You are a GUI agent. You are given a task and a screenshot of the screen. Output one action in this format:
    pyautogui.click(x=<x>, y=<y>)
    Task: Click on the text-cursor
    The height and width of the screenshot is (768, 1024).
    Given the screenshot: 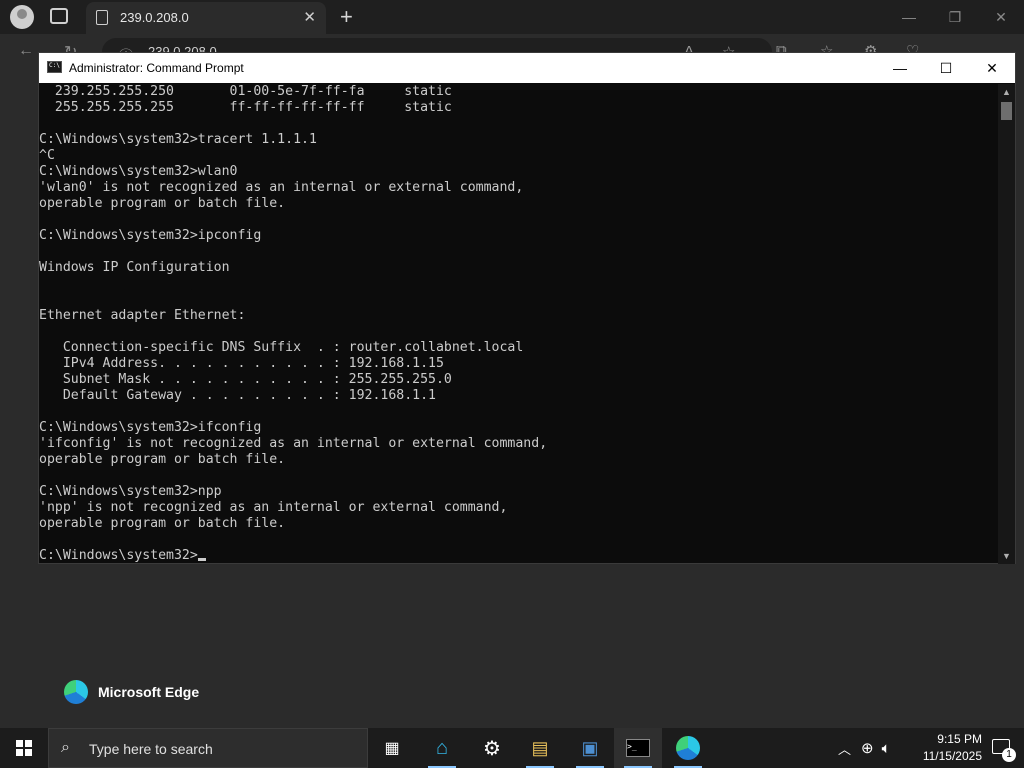 What is the action you would take?
    pyautogui.click(x=201, y=559)
    